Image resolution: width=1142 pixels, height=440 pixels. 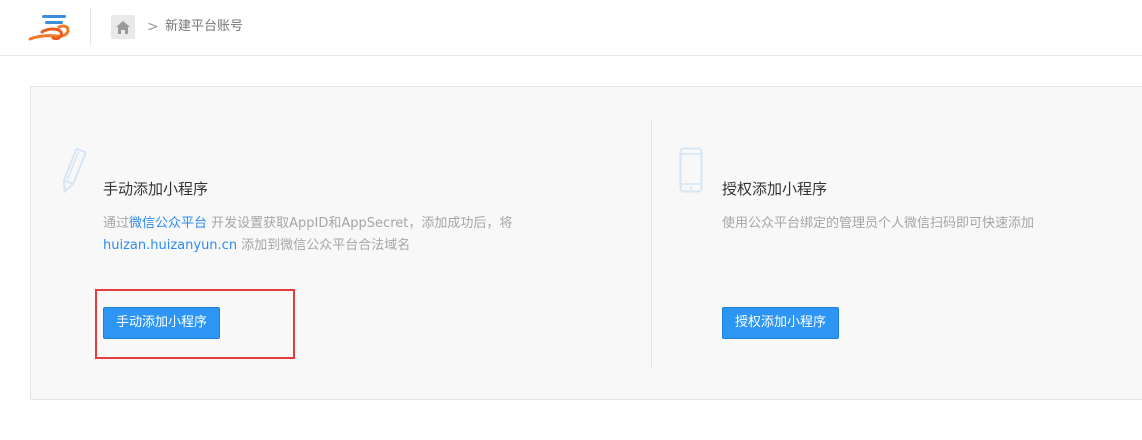 I want to click on top-bar: > 新建平台账号, so click(x=571, y=28).